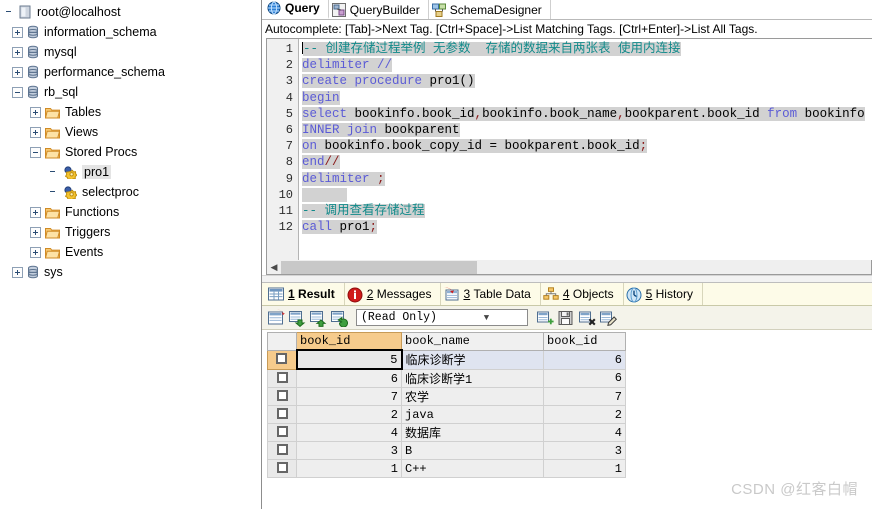 This screenshot has width=872, height=509. Describe the element at coordinates (130, 32) in the screenshot. I see `tree-node-information-schema: information_schema` at that location.